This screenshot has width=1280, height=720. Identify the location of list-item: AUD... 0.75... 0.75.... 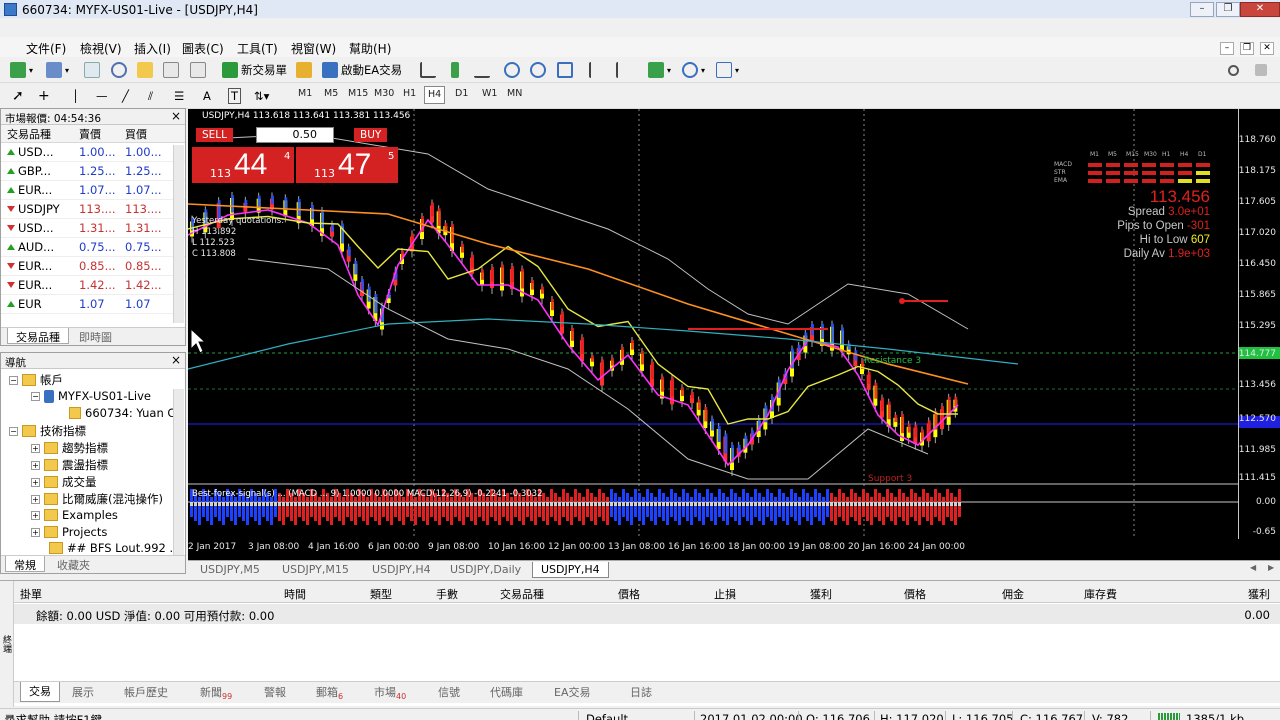
(93, 247).